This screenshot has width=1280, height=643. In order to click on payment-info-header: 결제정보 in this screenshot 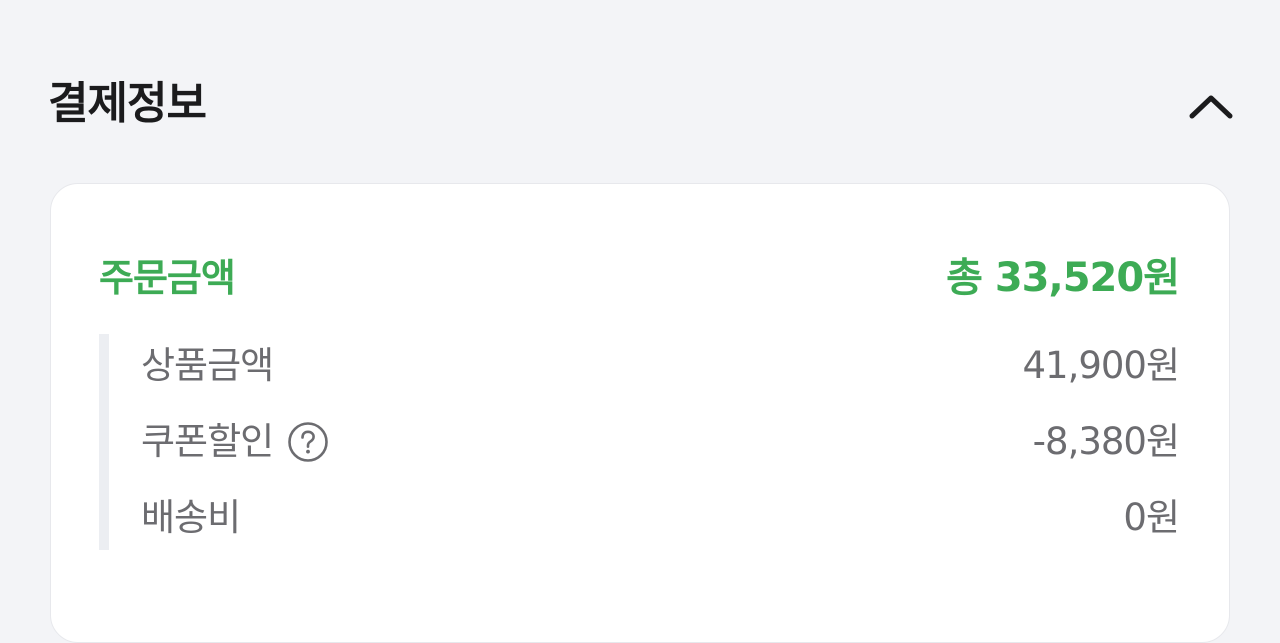, I will do `click(643, 108)`.